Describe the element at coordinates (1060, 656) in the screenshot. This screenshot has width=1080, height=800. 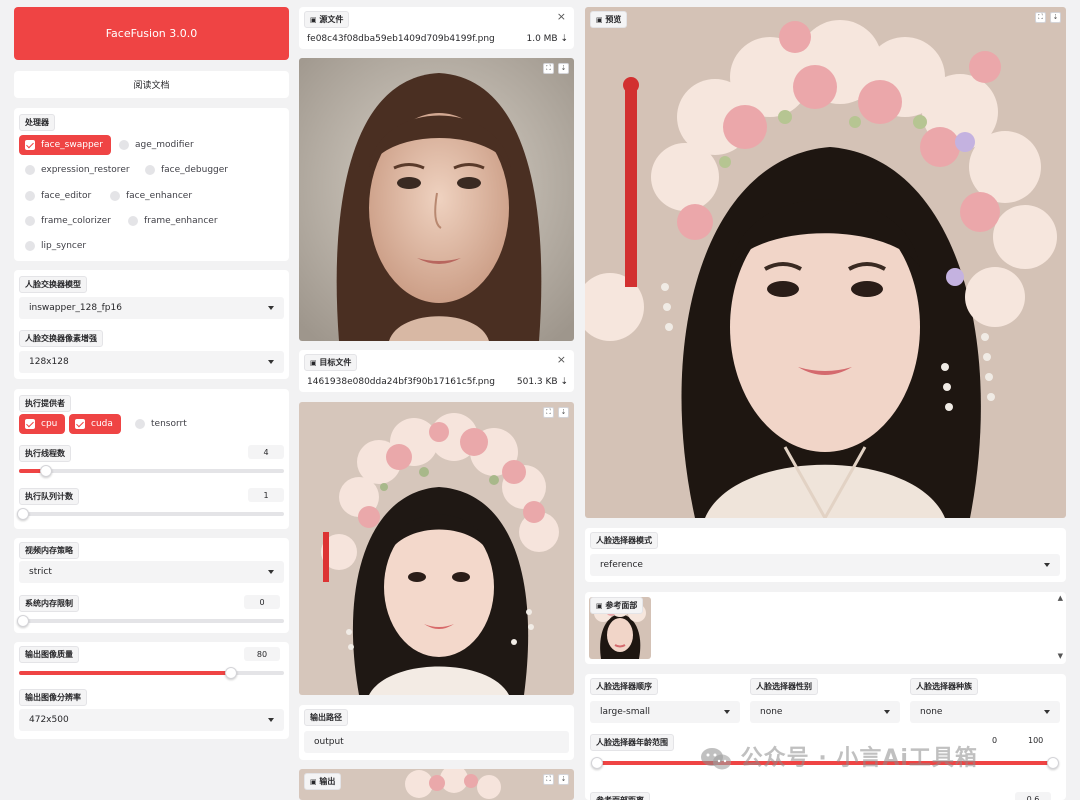
I see `scroll-down-icon: ▼` at that location.